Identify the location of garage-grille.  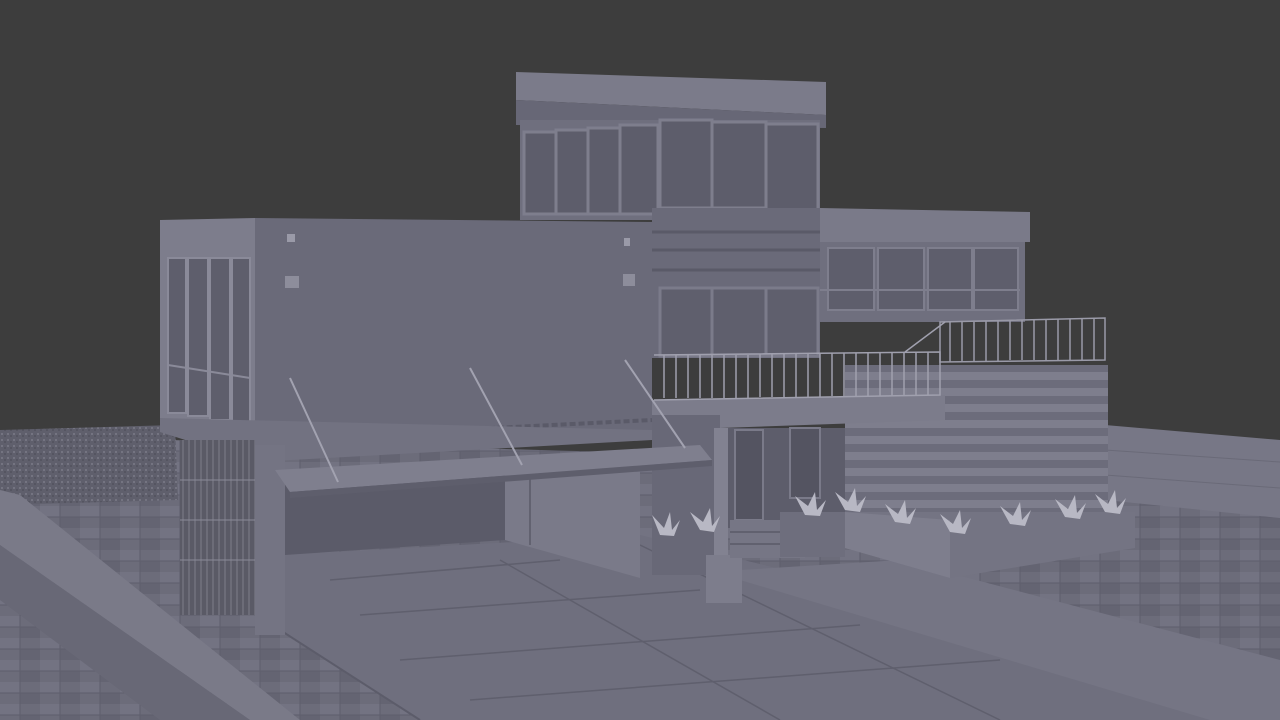
(217, 527).